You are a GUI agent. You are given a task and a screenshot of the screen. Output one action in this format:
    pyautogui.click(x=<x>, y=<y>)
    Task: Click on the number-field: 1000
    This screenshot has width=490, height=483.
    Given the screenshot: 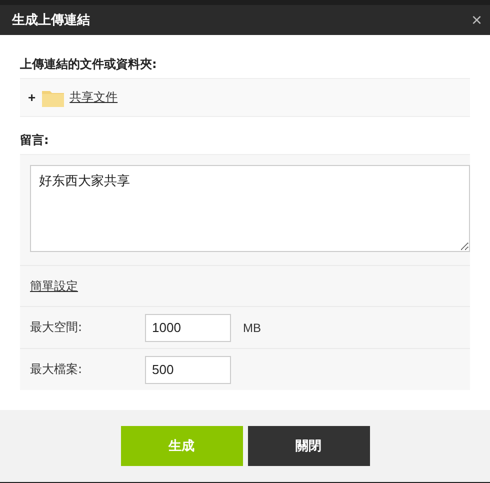 What is the action you would take?
    pyautogui.click(x=188, y=328)
    